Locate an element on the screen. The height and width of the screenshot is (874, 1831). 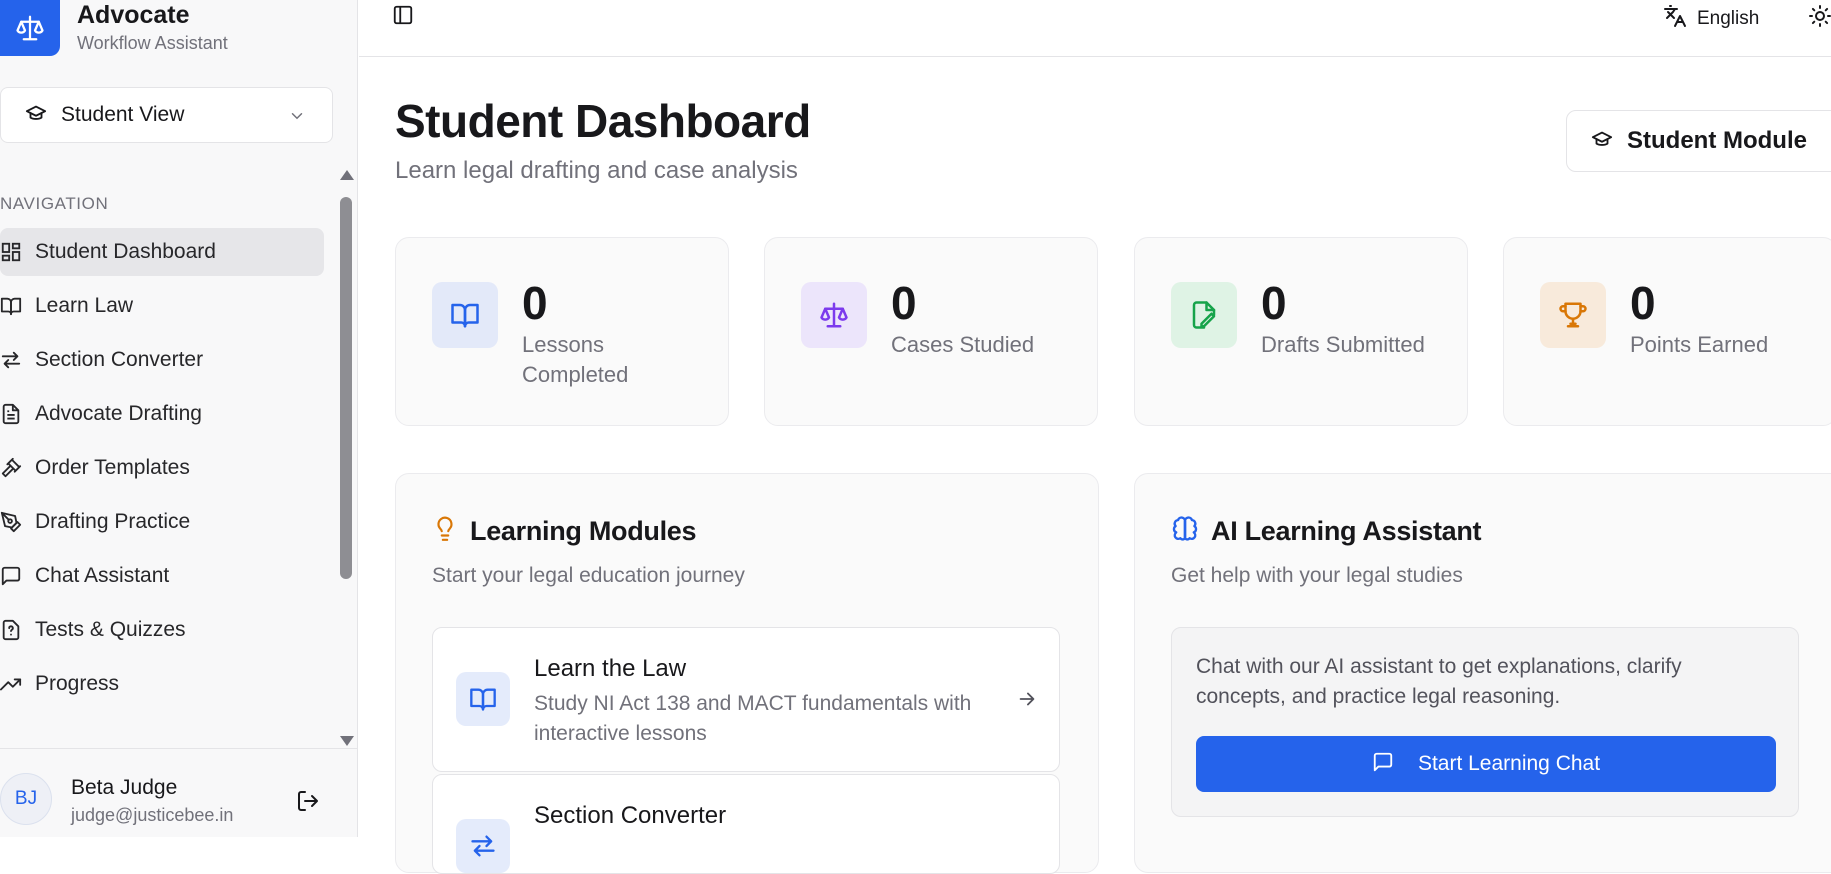
ai-assistant-subtitle: Get help with your legal studies is located at coordinates (1317, 575).